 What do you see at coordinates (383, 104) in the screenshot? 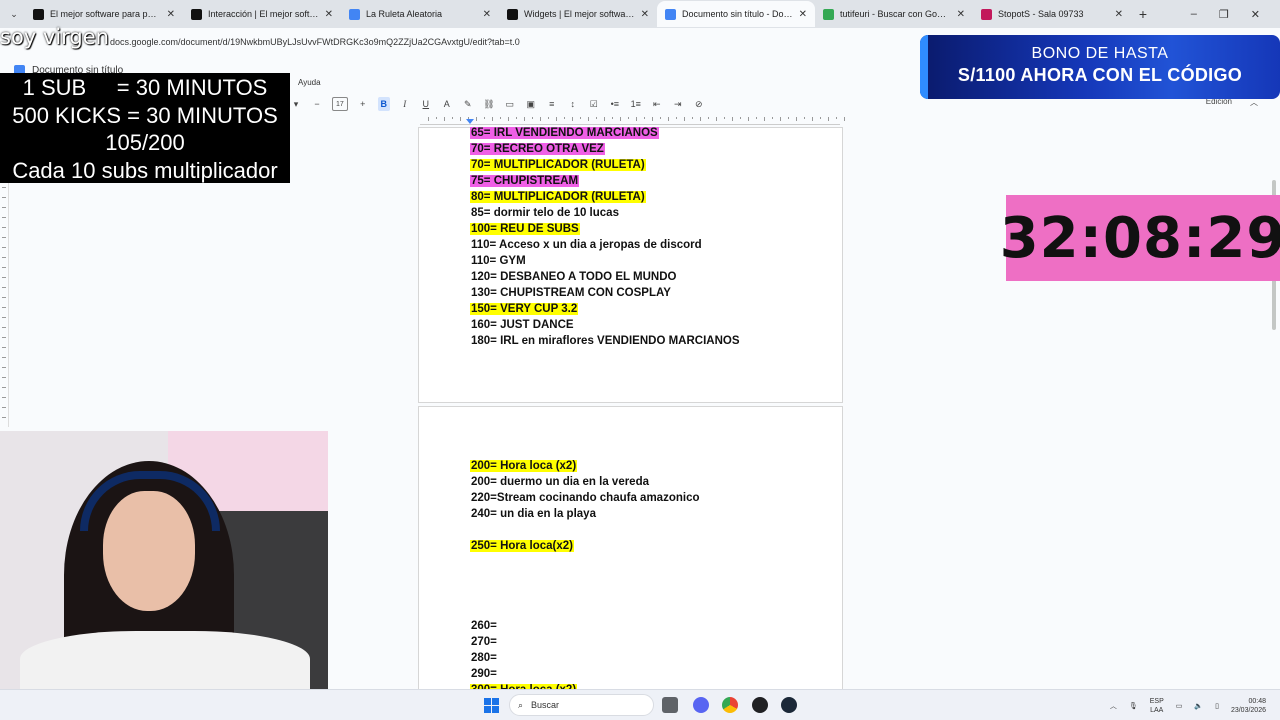
I see `bold-button: B` at bounding box center [383, 104].